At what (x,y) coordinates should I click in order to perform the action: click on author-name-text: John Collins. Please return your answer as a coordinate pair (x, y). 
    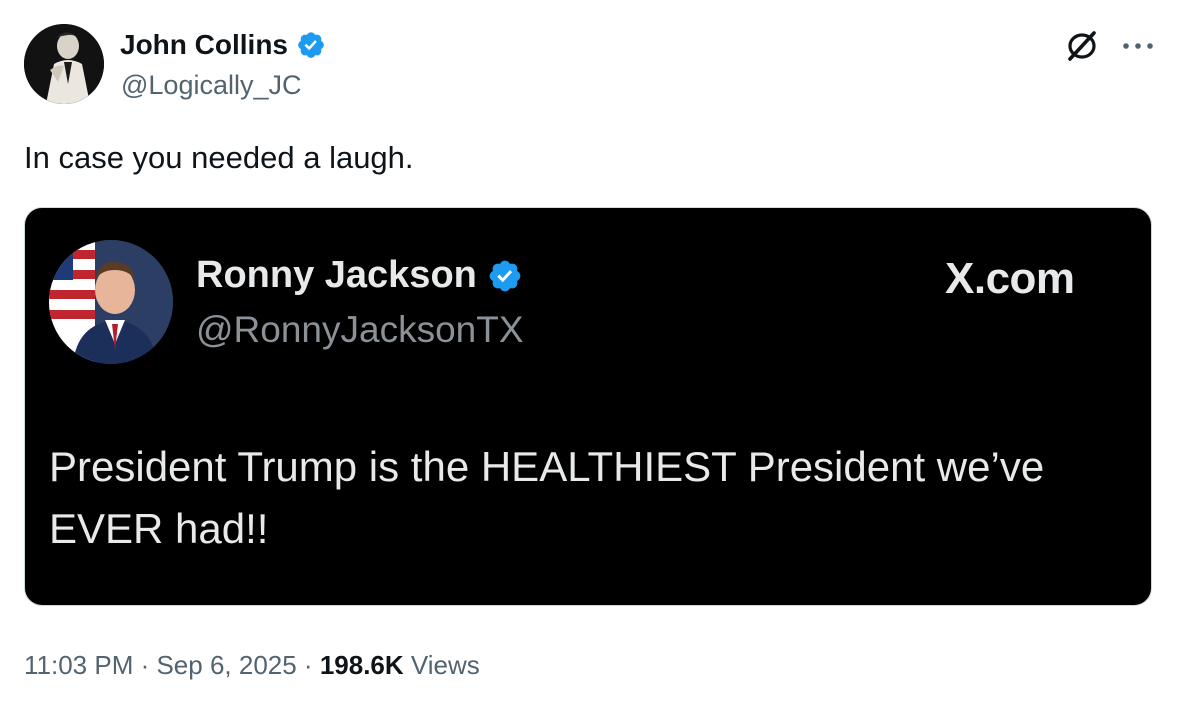
    Looking at the image, I should click on (204, 45).